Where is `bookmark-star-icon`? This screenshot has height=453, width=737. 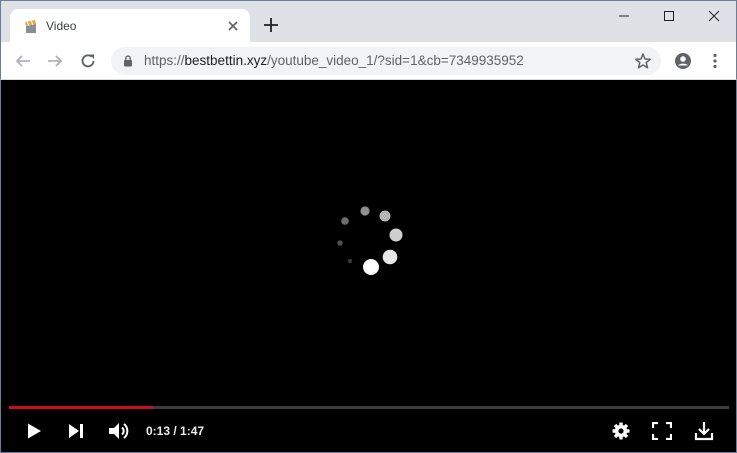
bookmark-star-icon is located at coordinates (643, 61).